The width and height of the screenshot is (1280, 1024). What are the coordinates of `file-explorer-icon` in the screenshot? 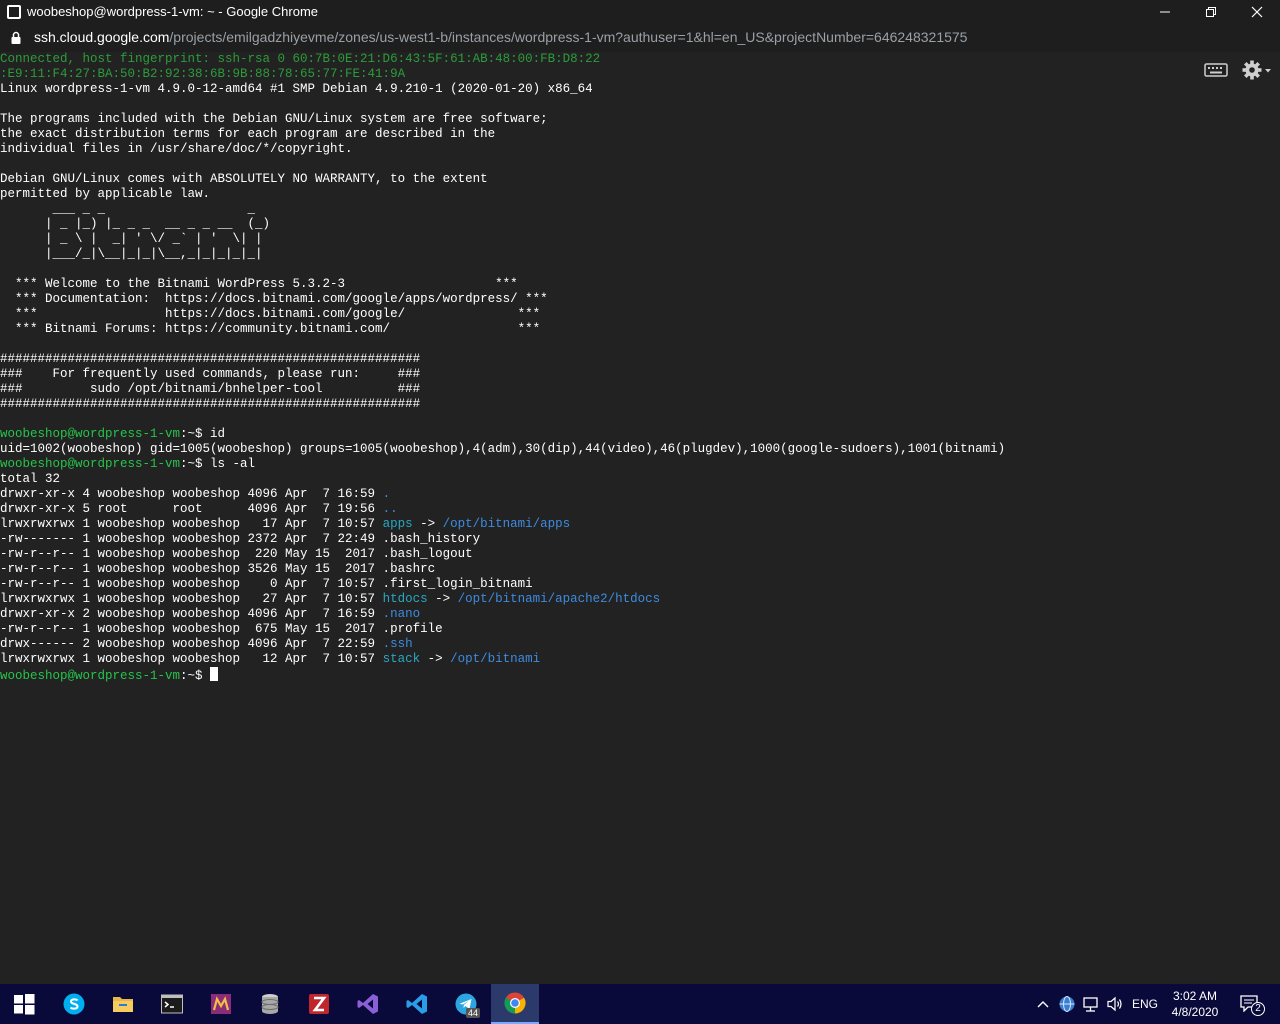 It's located at (123, 1004).